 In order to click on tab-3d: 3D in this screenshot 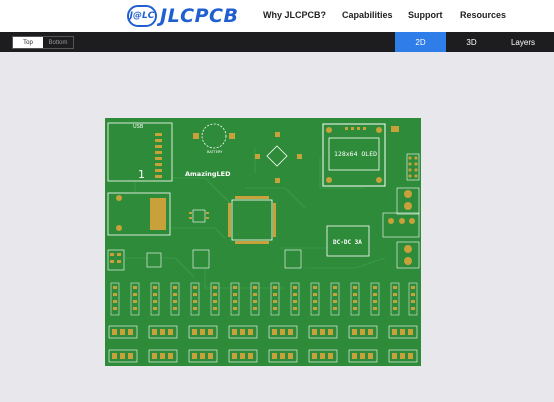, I will do `click(471, 42)`.